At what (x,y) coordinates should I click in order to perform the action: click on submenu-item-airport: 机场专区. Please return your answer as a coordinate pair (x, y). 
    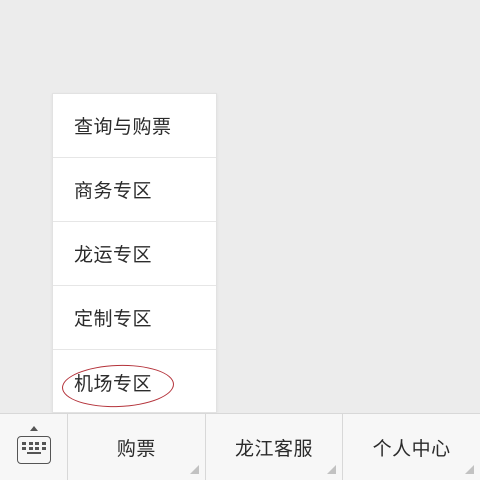
    Looking at the image, I should click on (134, 382).